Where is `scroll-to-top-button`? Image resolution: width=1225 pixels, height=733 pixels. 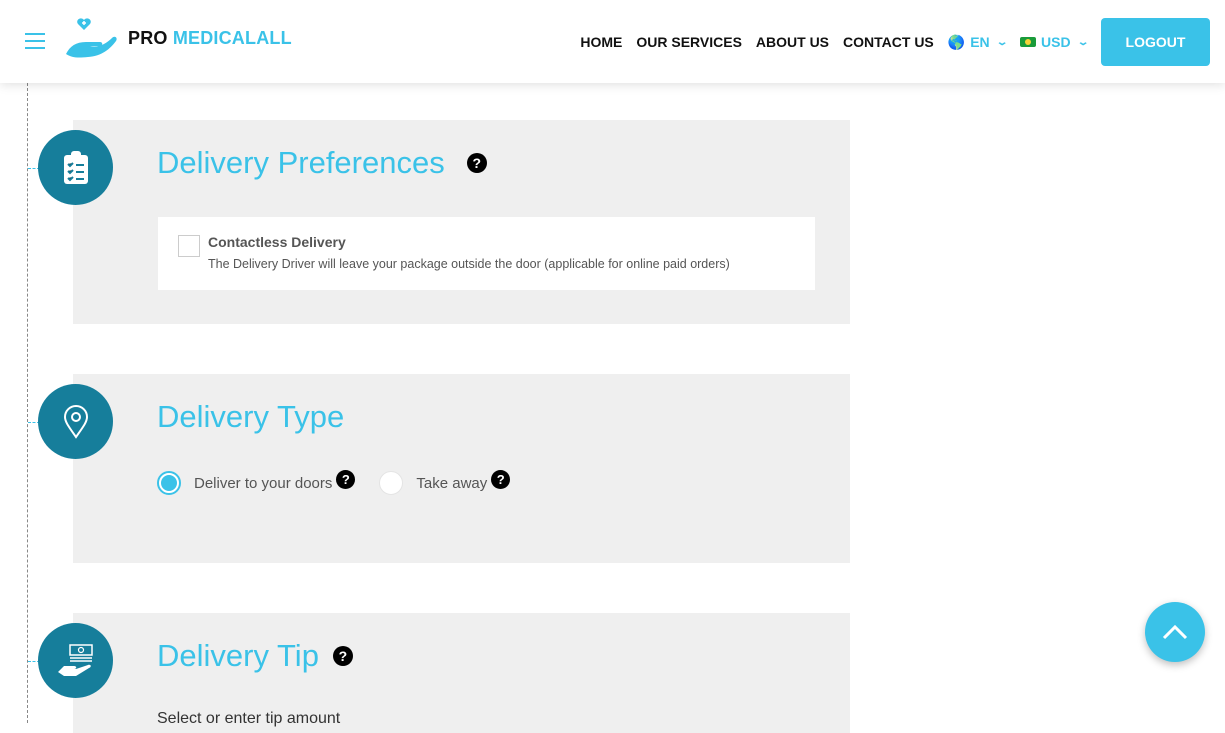
scroll-to-top-button is located at coordinates (1175, 632).